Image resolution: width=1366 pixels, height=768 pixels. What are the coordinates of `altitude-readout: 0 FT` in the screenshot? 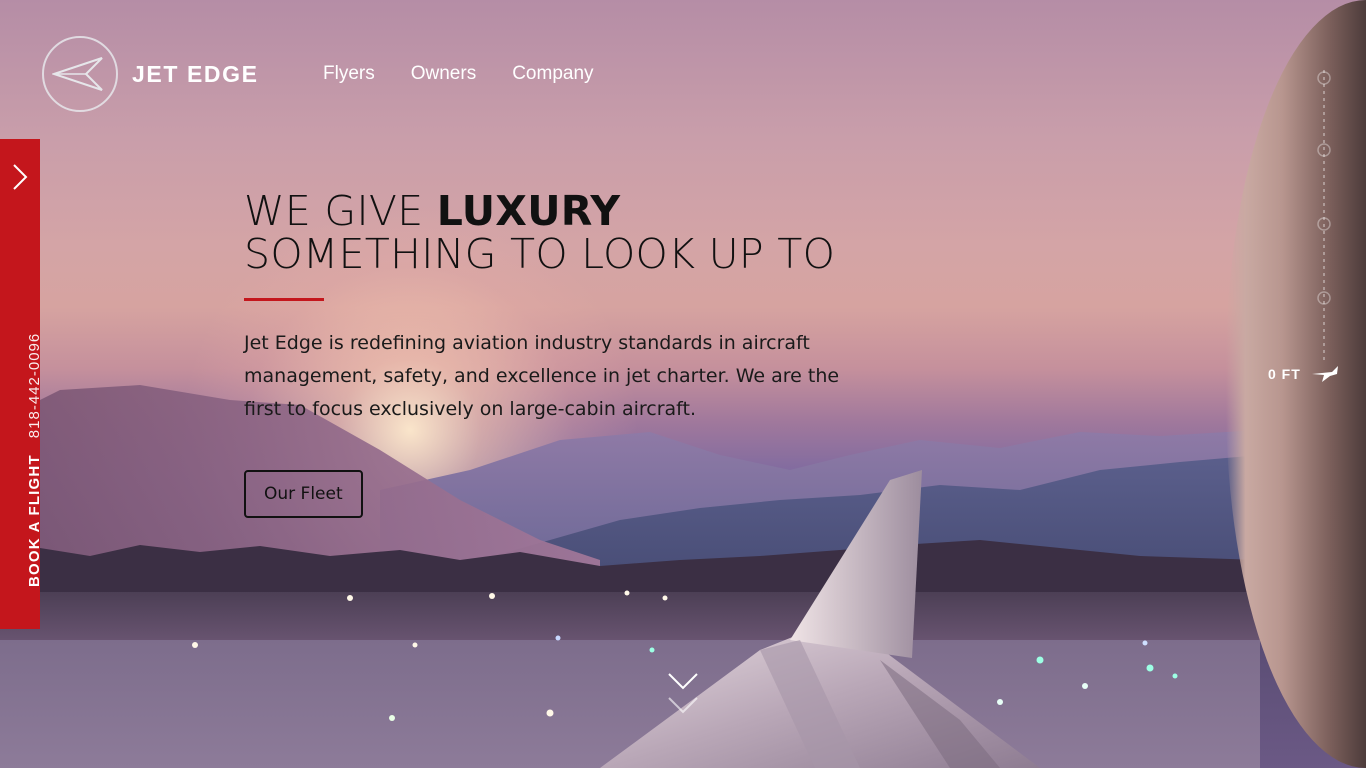 It's located at (1284, 374).